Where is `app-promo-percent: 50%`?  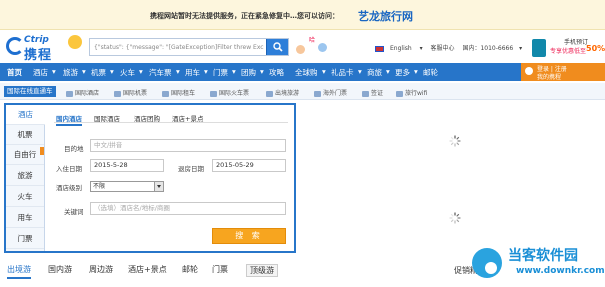 app-promo-percent: 50% is located at coordinates (595, 48).